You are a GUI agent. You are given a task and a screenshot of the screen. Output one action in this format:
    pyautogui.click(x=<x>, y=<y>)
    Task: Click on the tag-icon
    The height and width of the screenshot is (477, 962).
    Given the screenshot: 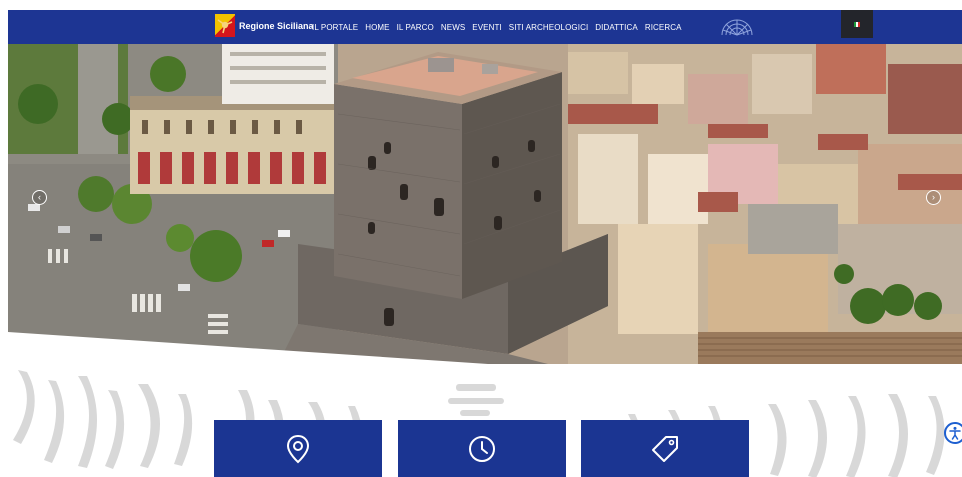 What is the action you would take?
    pyautogui.click(x=665, y=448)
    